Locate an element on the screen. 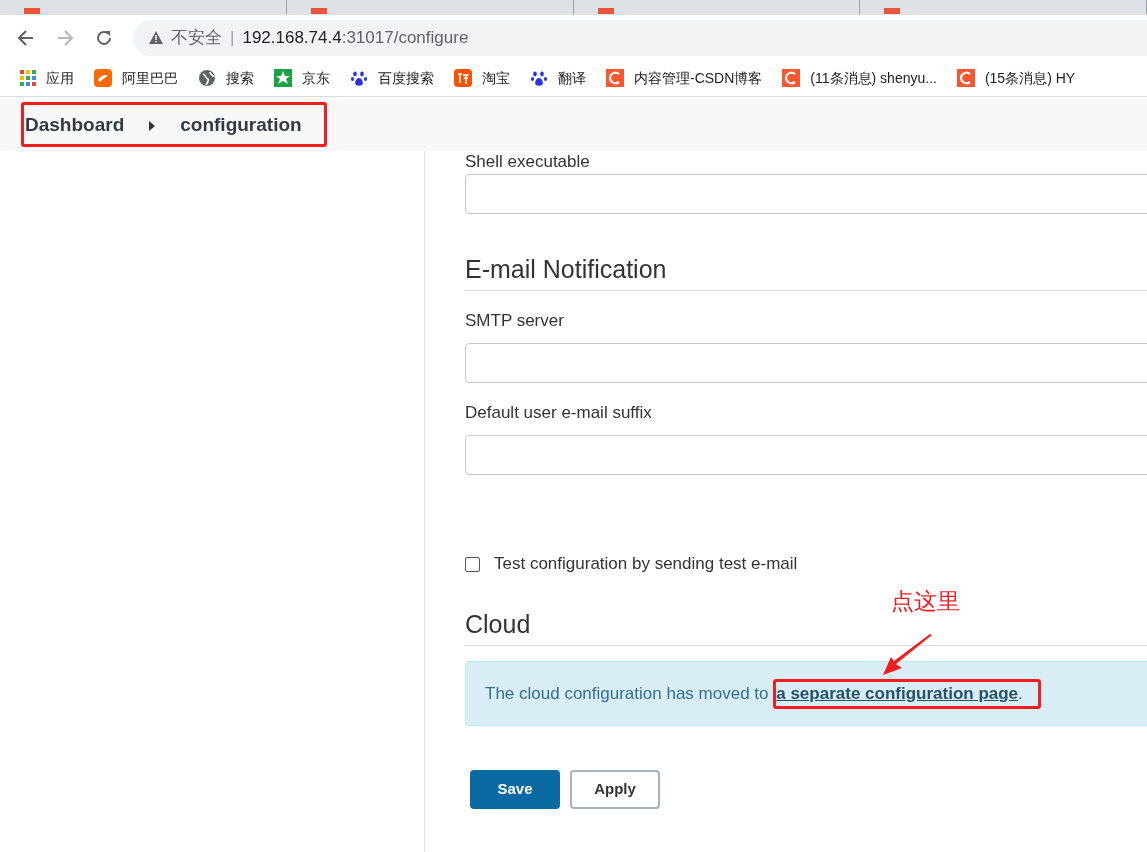 Image resolution: width=1147 pixels, height=852 pixels. bookmark-item: 阿里巴巴 is located at coordinates (136, 78).